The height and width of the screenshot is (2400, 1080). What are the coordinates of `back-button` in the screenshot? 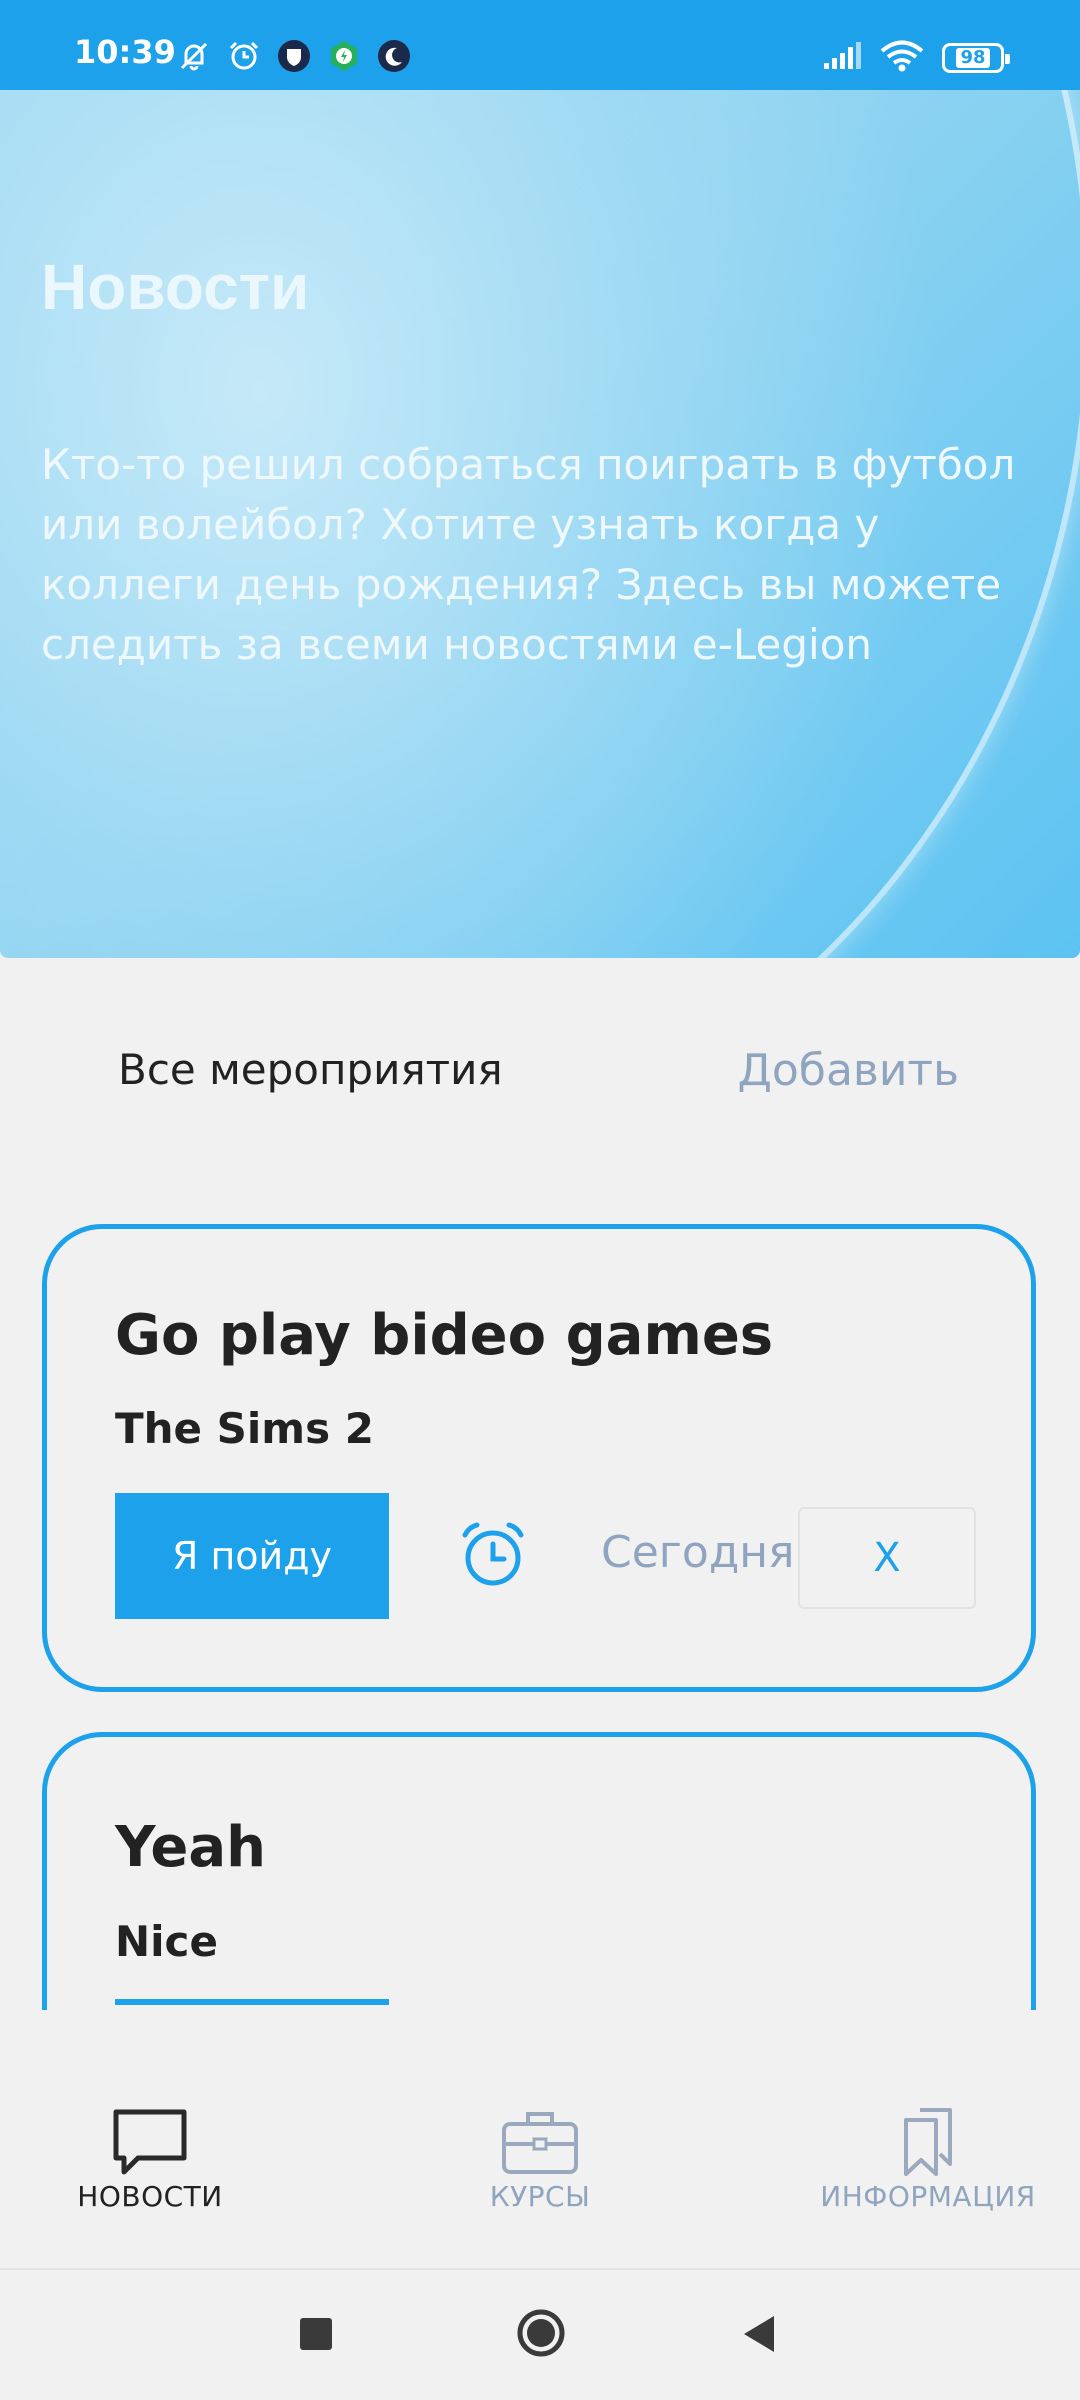 It's located at (759, 2336).